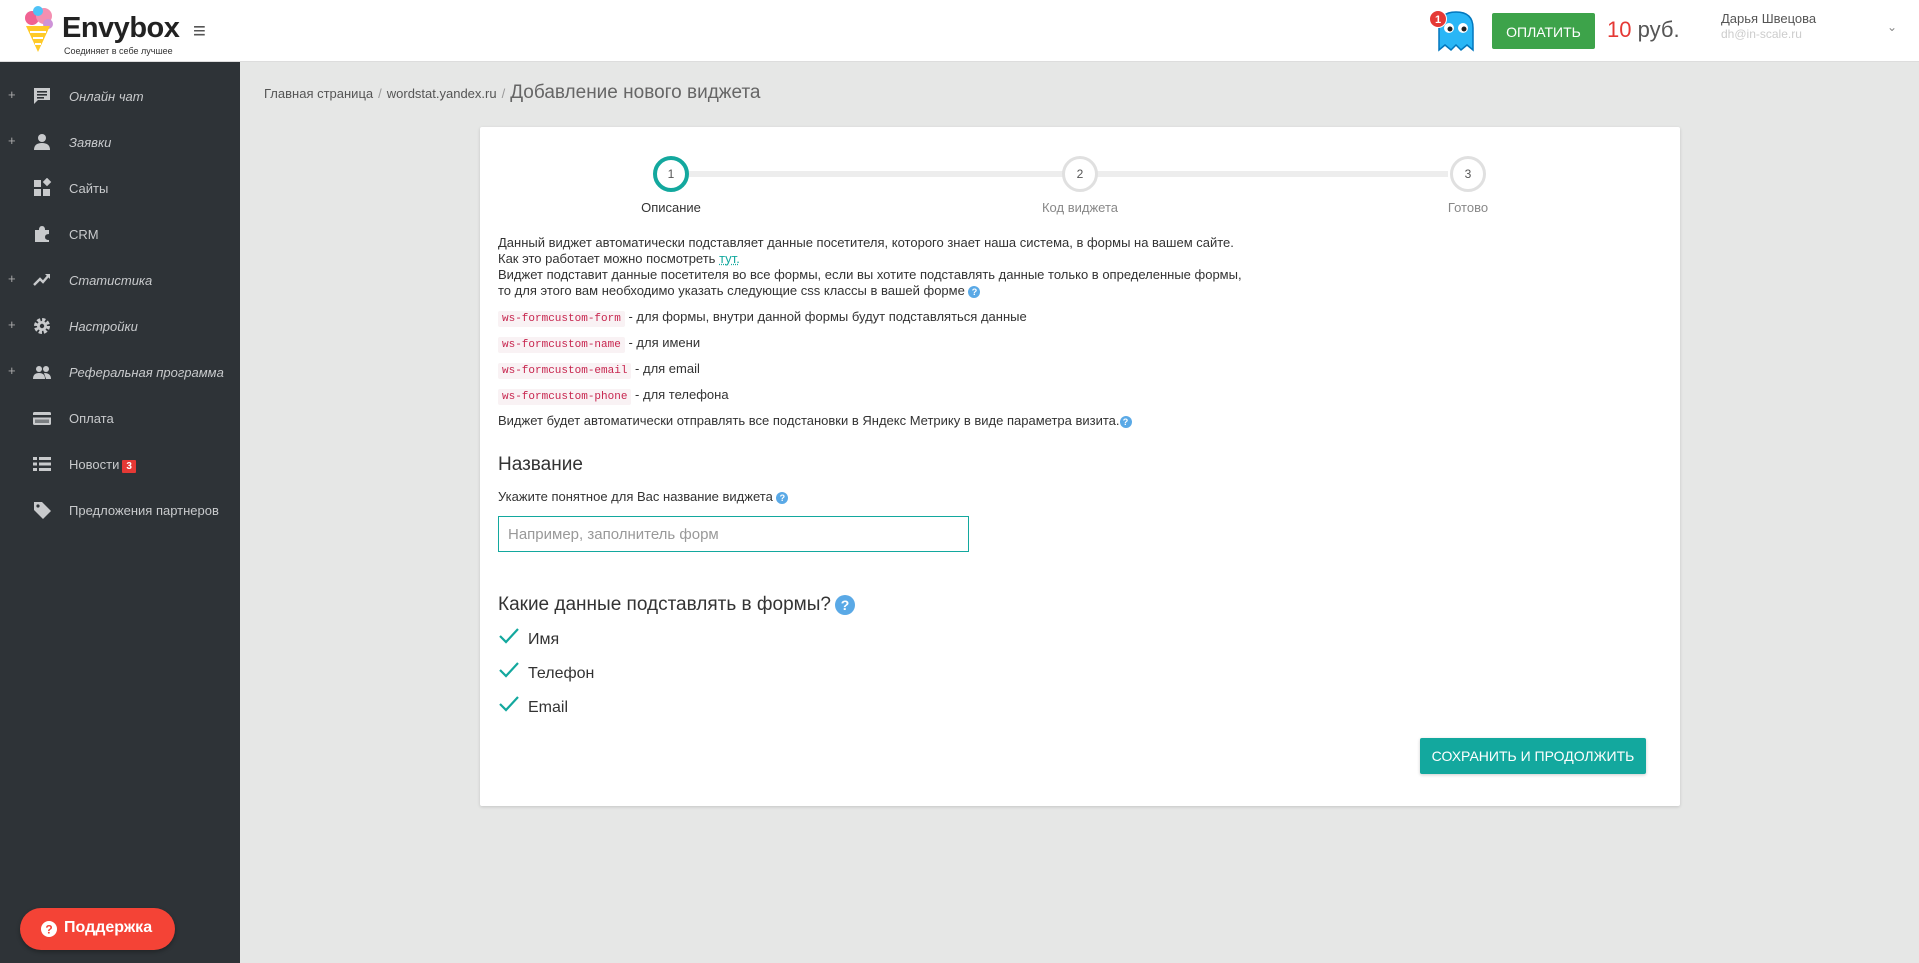 This screenshot has width=1919, height=963. What do you see at coordinates (111, 280) in the screenshot?
I see `sidebar-item-label: Статистика` at bounding box center [111, 280].